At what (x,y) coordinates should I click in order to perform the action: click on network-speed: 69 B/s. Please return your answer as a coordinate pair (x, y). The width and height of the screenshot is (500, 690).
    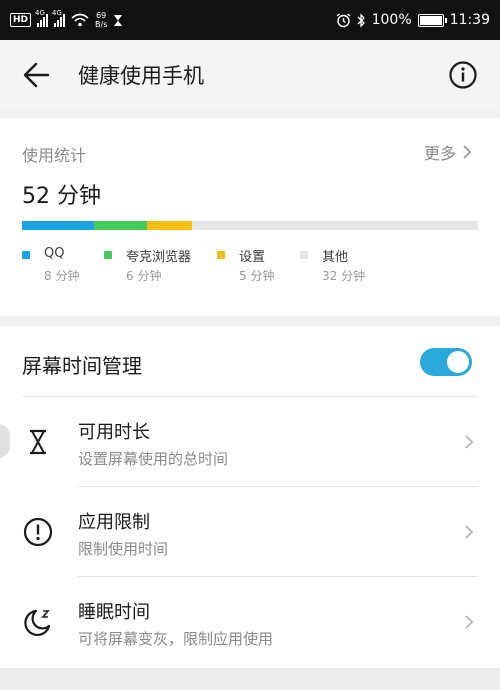
    Looking at the image, I should click on (101, 20).